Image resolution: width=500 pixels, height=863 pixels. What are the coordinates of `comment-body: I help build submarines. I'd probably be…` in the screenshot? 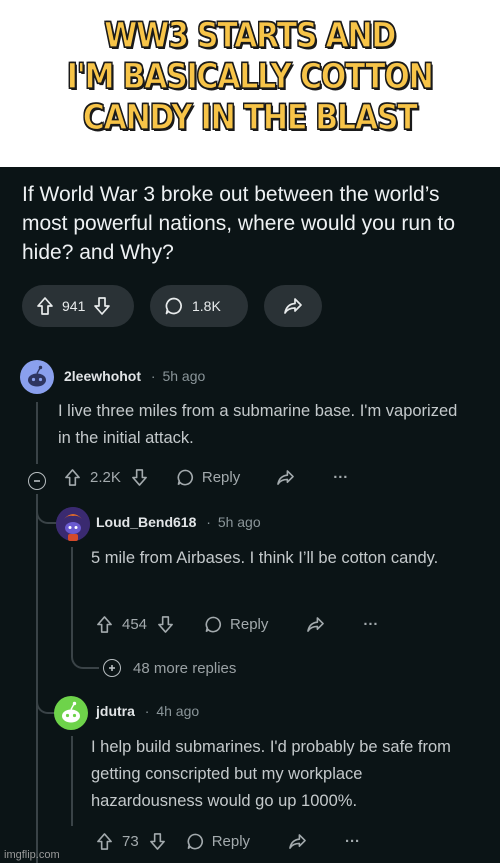 It's located at (271, 774).